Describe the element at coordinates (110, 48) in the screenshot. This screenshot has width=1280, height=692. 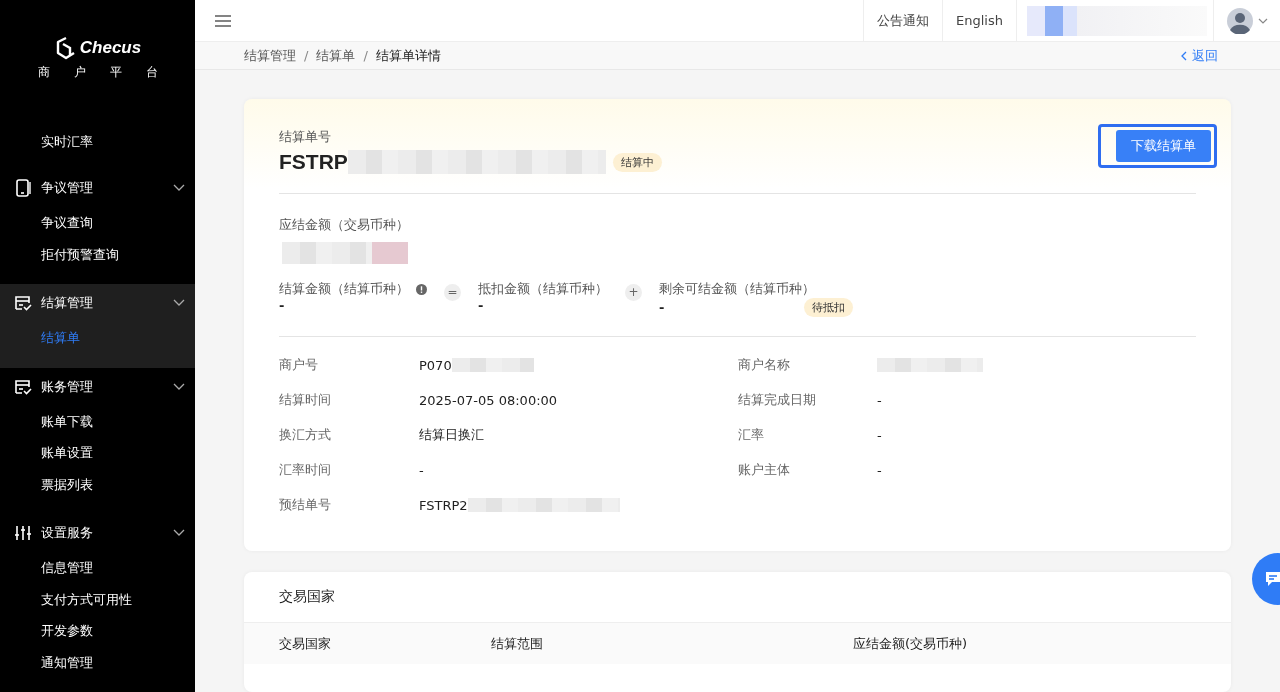
I see `logo-text: Checus` at that location.